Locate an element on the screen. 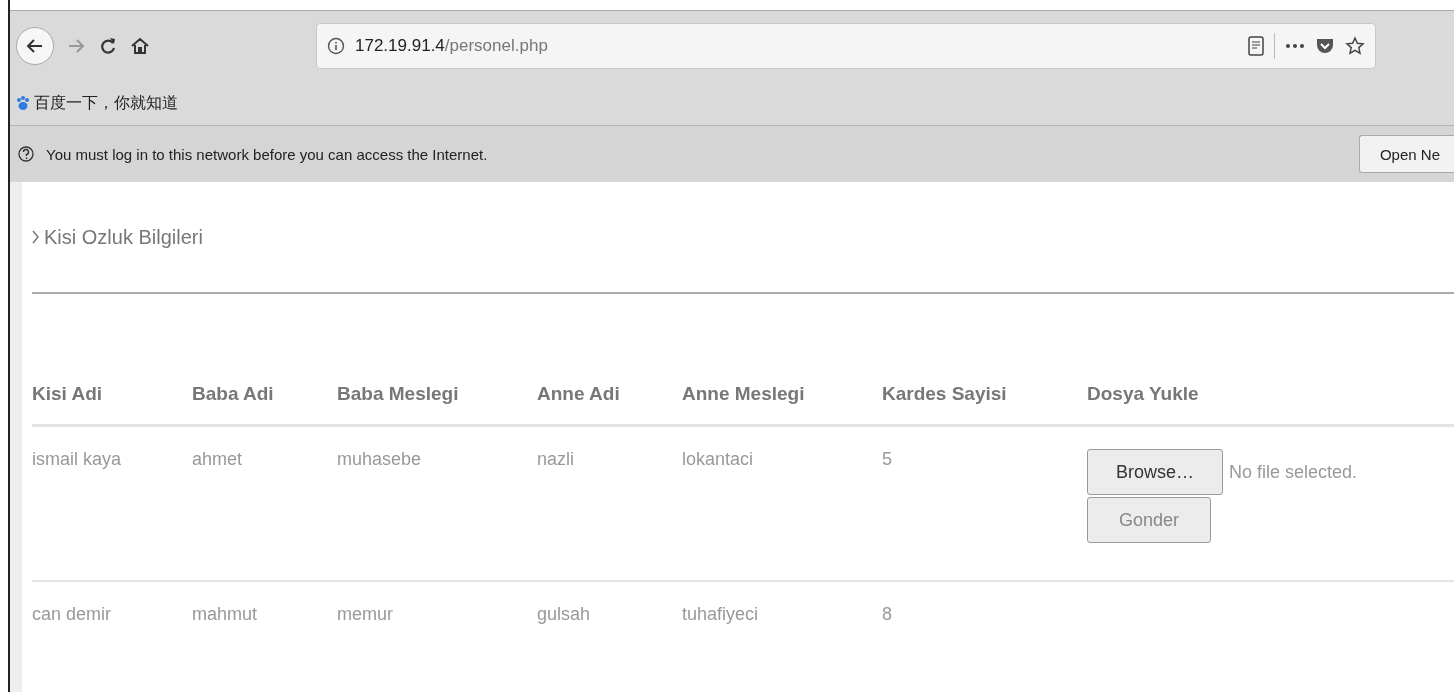  pocket-icon is located at coordinates (1325, 46).